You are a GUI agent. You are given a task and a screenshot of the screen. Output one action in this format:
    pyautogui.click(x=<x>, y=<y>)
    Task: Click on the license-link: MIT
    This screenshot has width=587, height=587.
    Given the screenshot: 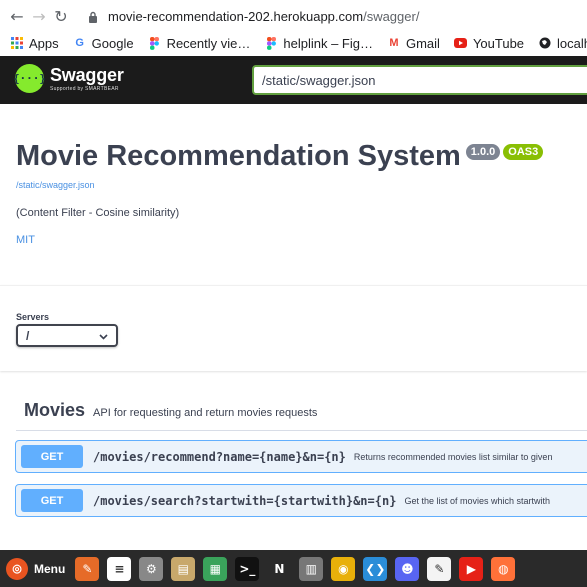 What is the action you would take?
    pyautogui.click(x=25, y=240)
    